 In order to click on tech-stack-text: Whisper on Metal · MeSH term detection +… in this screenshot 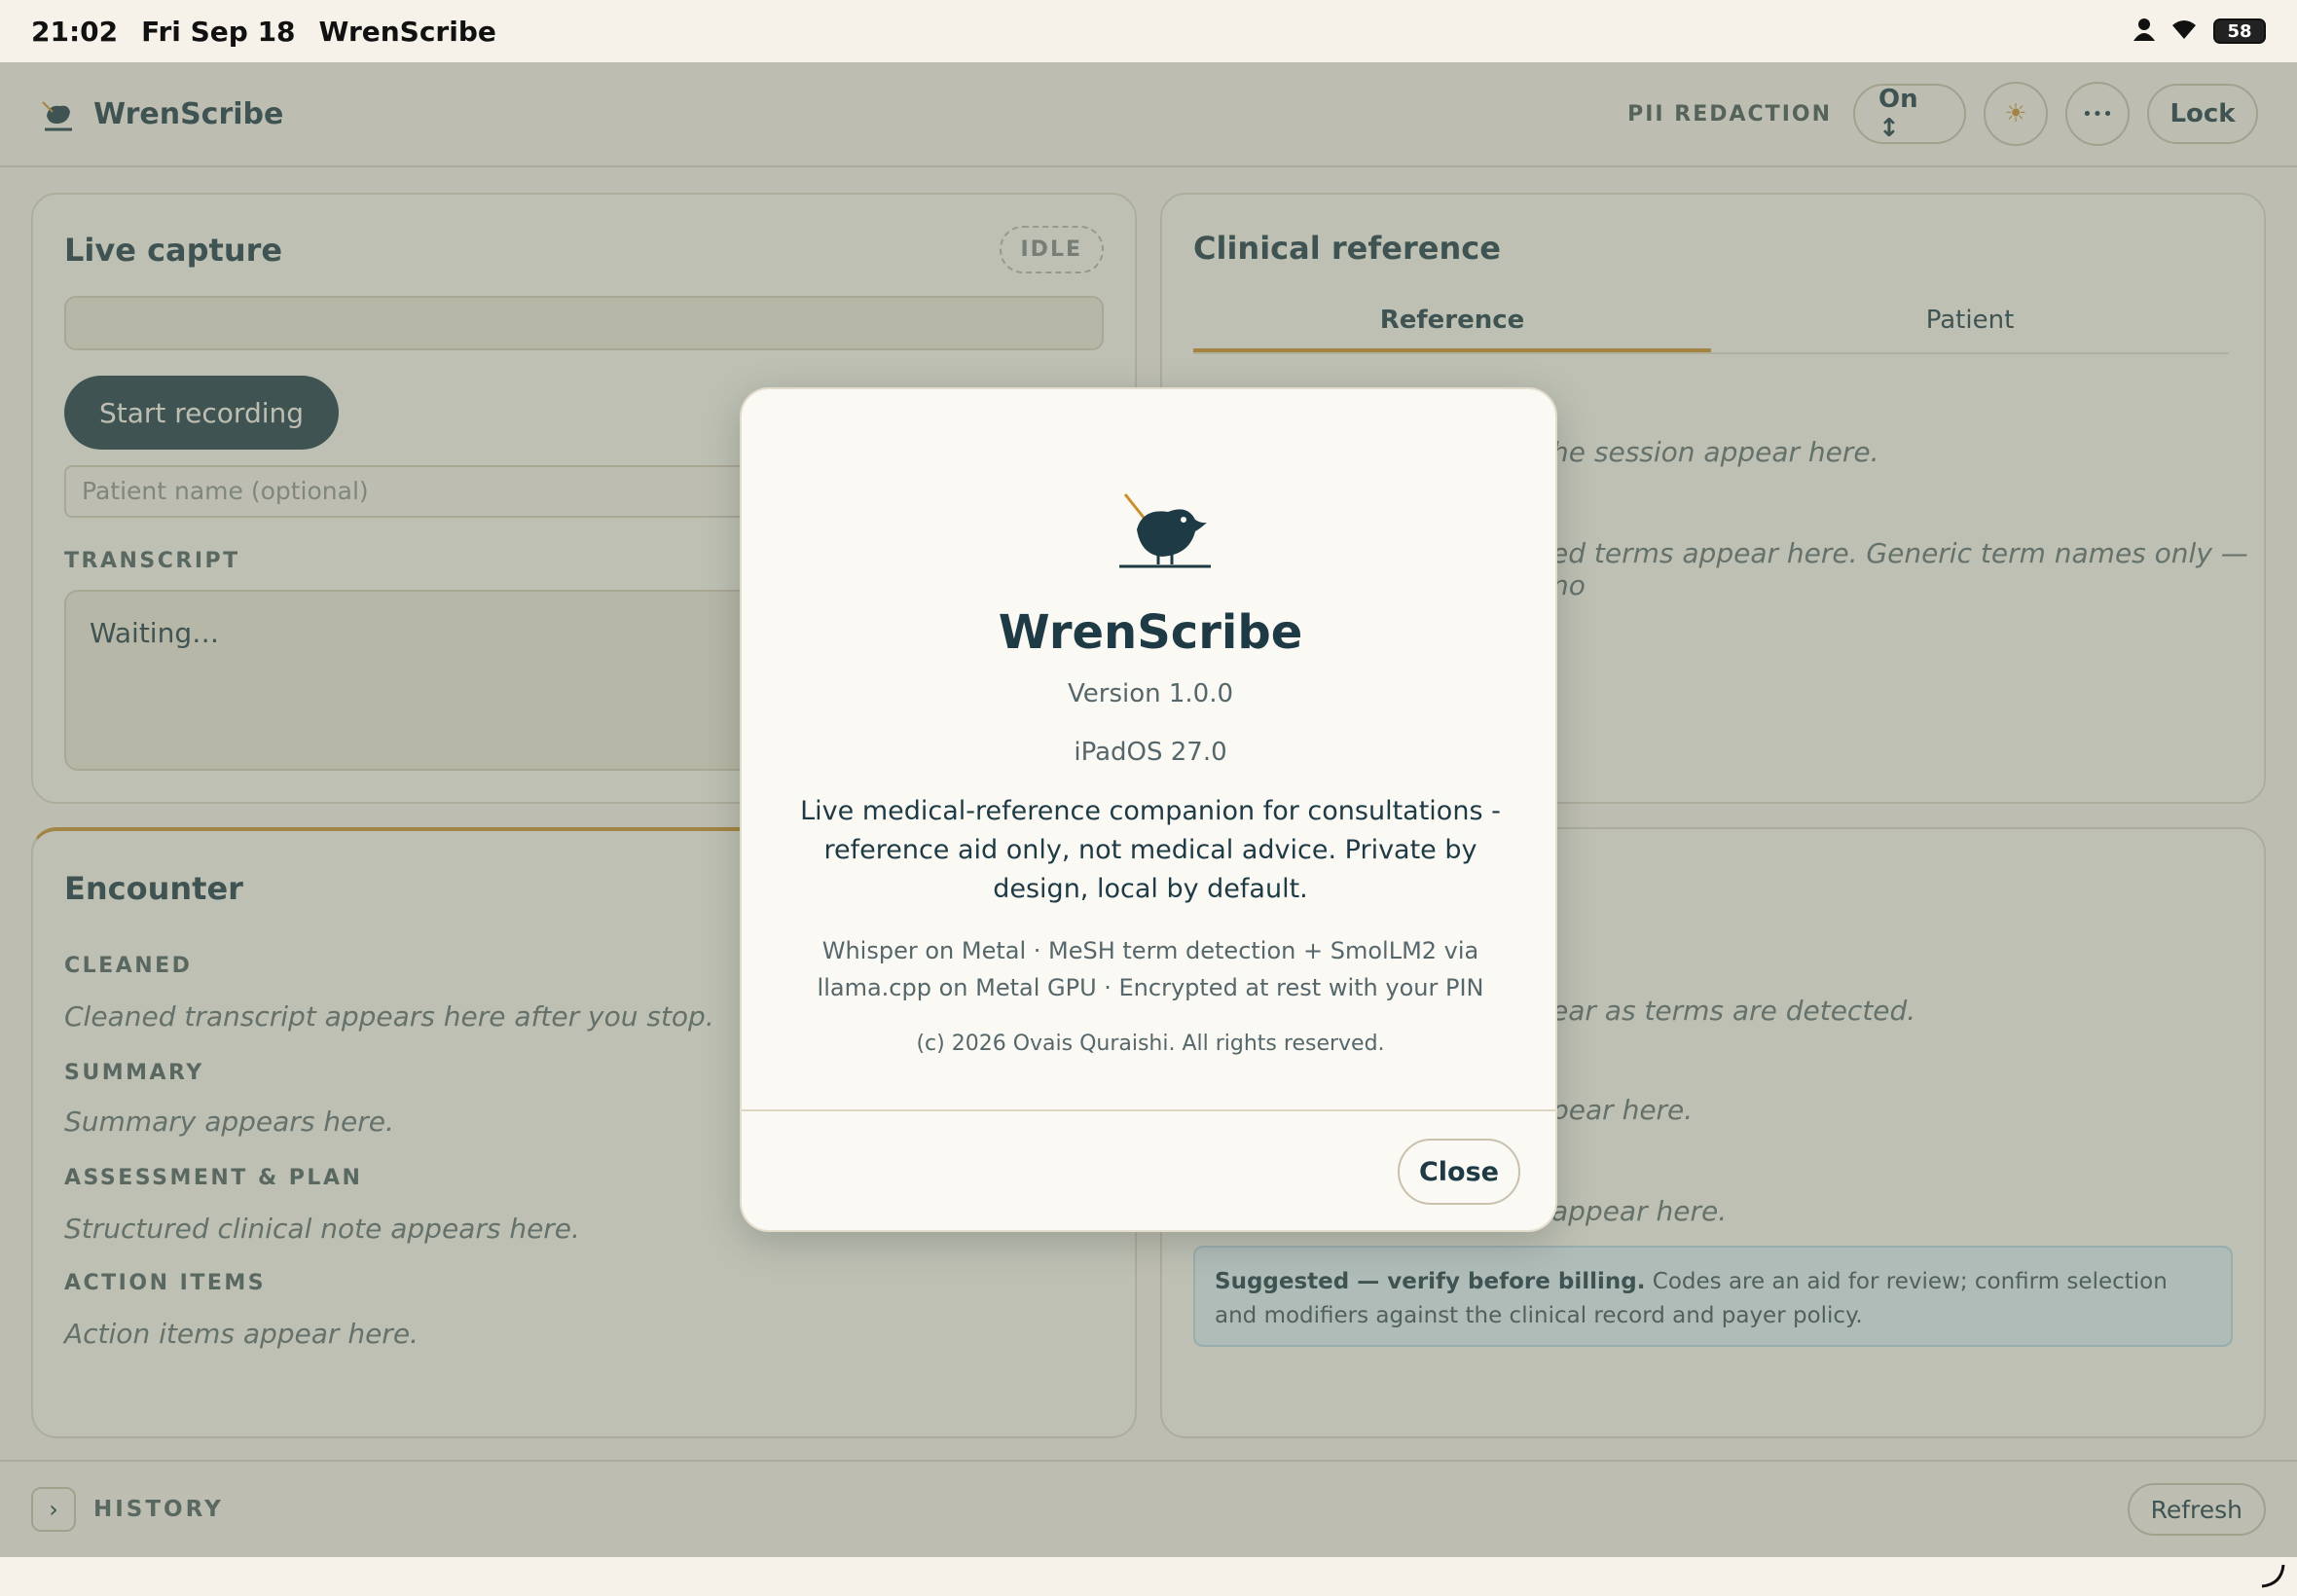, I will do `click(1151, 969)`.